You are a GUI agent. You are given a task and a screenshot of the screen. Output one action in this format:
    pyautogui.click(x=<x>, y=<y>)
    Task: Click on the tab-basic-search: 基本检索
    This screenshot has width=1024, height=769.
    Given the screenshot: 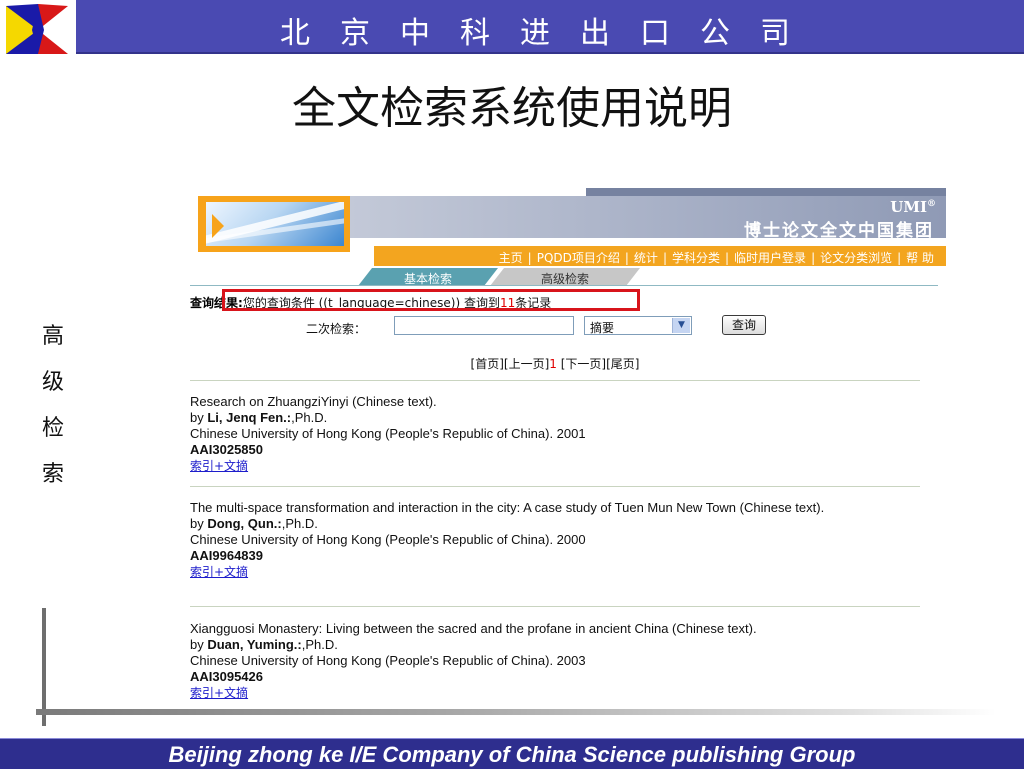 What is the action you would take?
    pyautogui.click(x=428, y=277)
    